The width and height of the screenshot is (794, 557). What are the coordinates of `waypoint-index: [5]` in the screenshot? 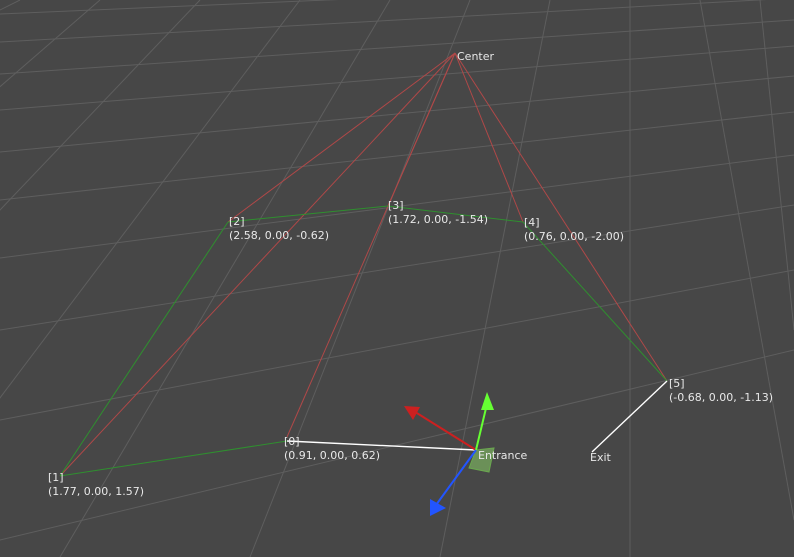 It's located at (677, 383).